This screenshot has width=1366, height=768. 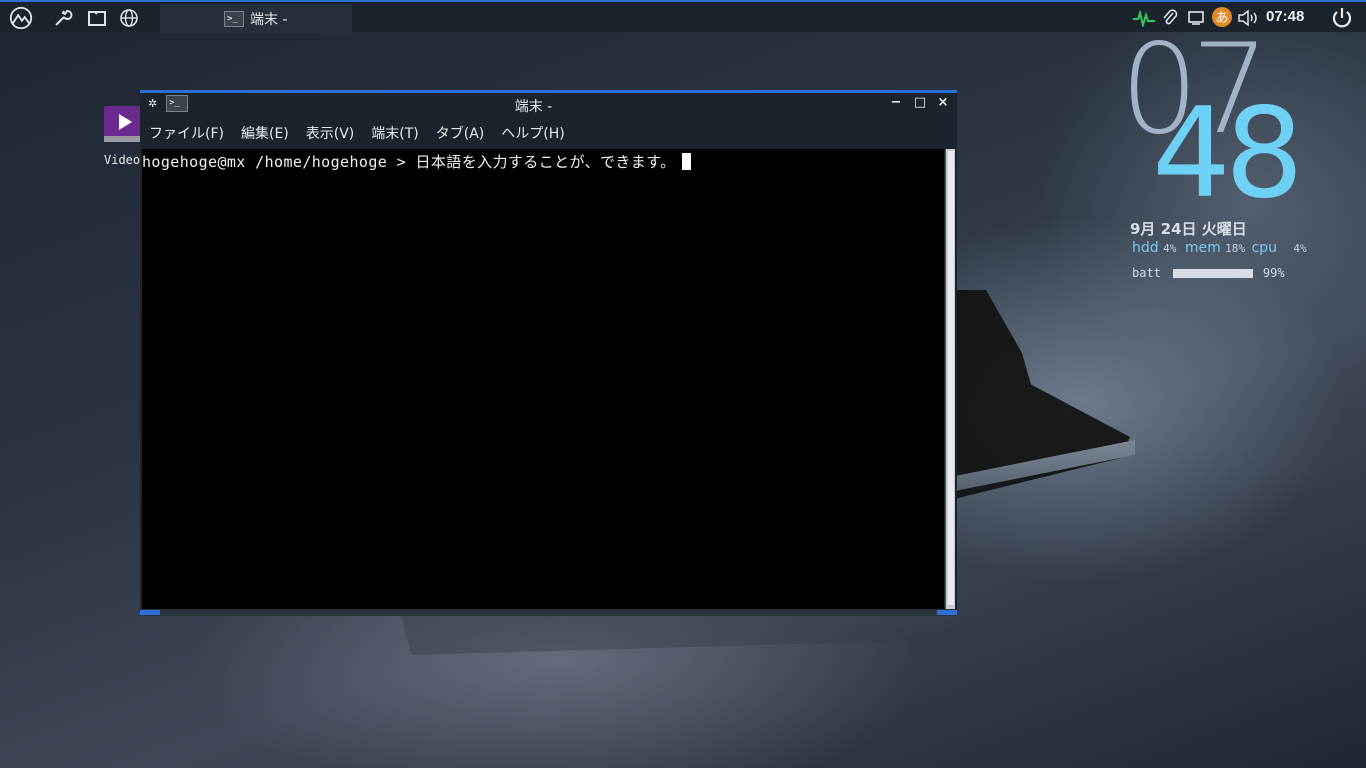 What do you see at coordinates (394, 135) in the screenshot?
I see `menu-terminal: 端末(T)` at bounding box center [394, 135].